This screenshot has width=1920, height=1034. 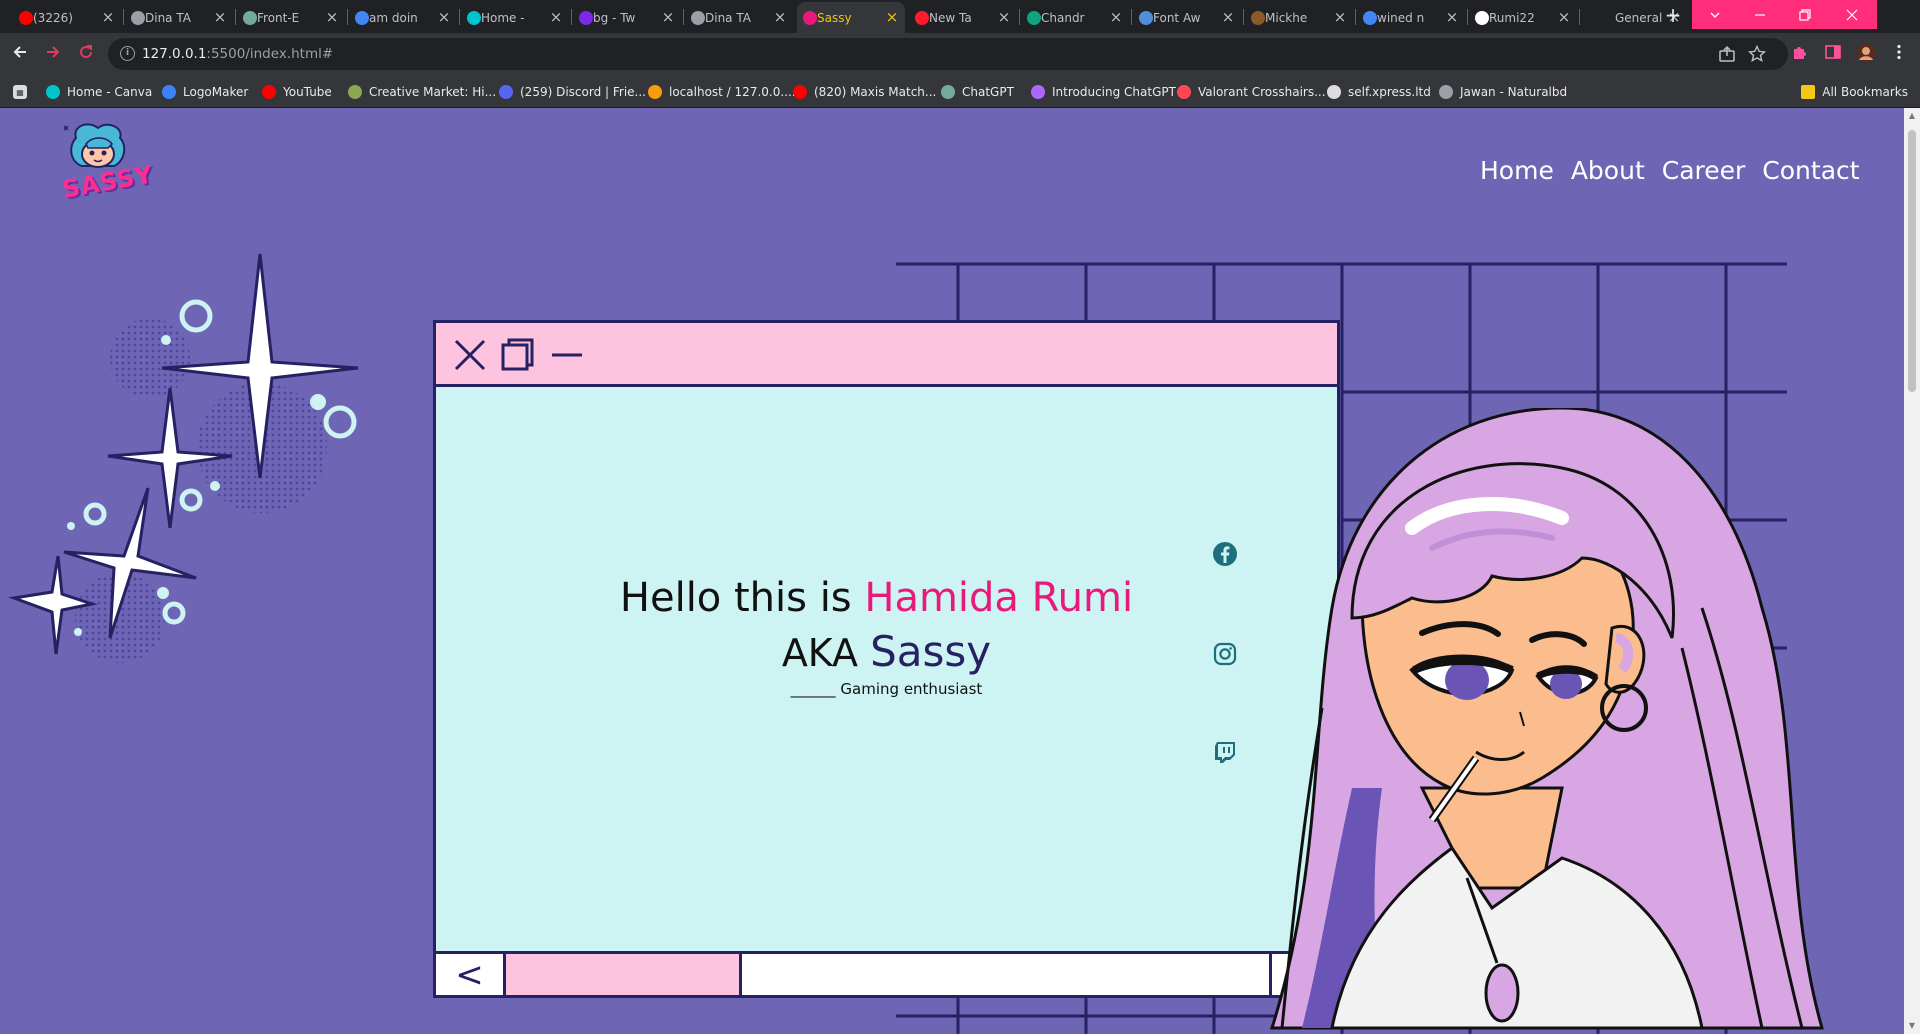 What do you see at coordinates (1854, 92) in the screenshot?
I see `all-bookmarks-folder: All Bookmarks` at bounding box center [1854, 92].